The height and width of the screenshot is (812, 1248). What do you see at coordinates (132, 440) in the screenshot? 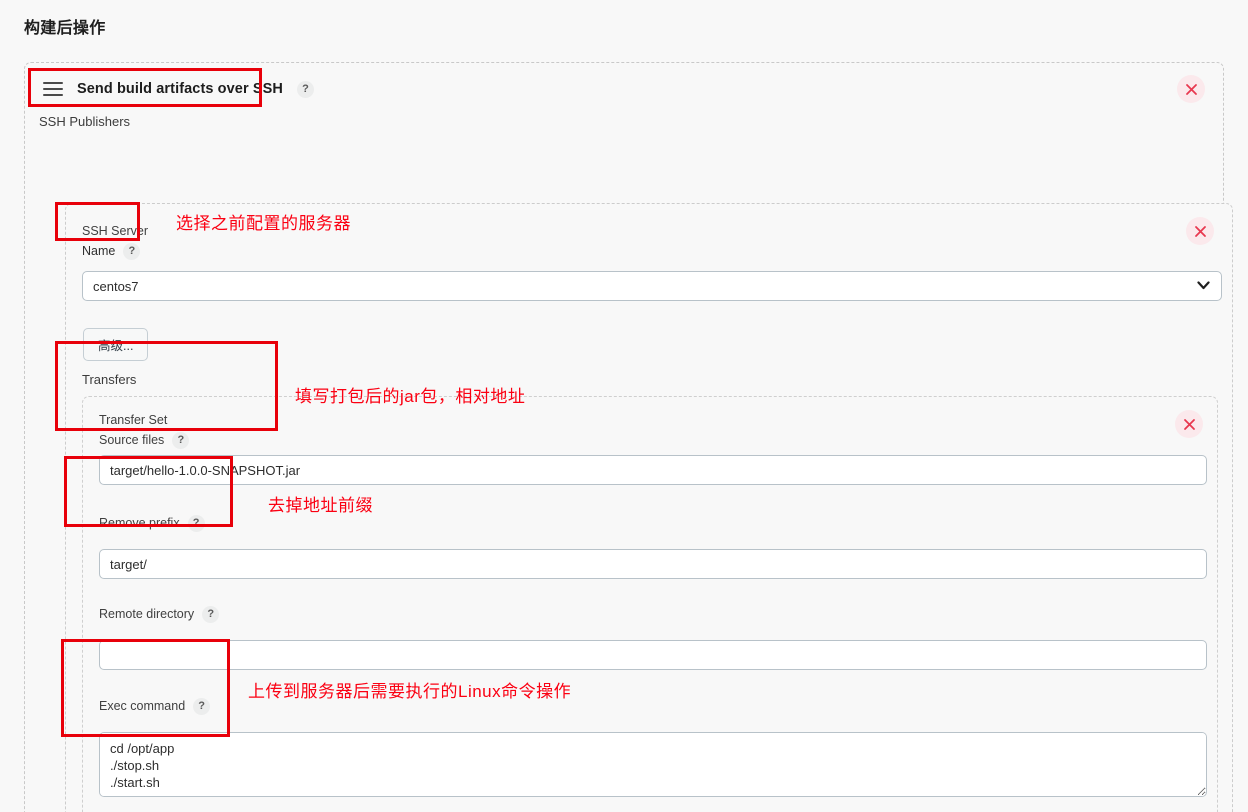
I see `source-files-label: Source files` at bounding box center [132, 440].